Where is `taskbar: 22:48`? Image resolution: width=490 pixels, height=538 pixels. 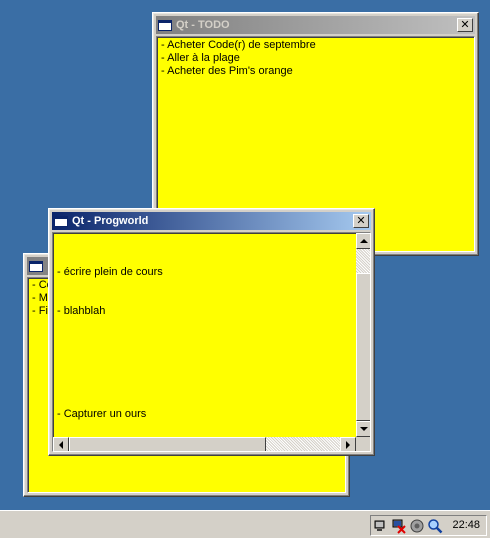
taskbar: 22:48 is located at coordinates (245, 524).